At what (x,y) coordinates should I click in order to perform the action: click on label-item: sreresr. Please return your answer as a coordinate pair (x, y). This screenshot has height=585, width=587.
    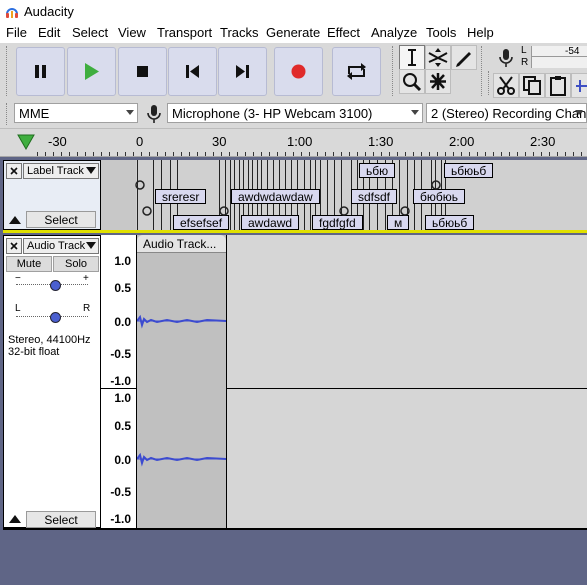
    Looking at the image, I should click on (181, 196).